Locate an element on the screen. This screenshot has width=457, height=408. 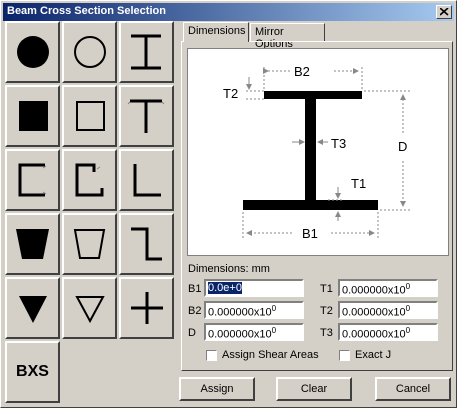
diagram-label-t1: T1 is located at coordinates (359, 183).